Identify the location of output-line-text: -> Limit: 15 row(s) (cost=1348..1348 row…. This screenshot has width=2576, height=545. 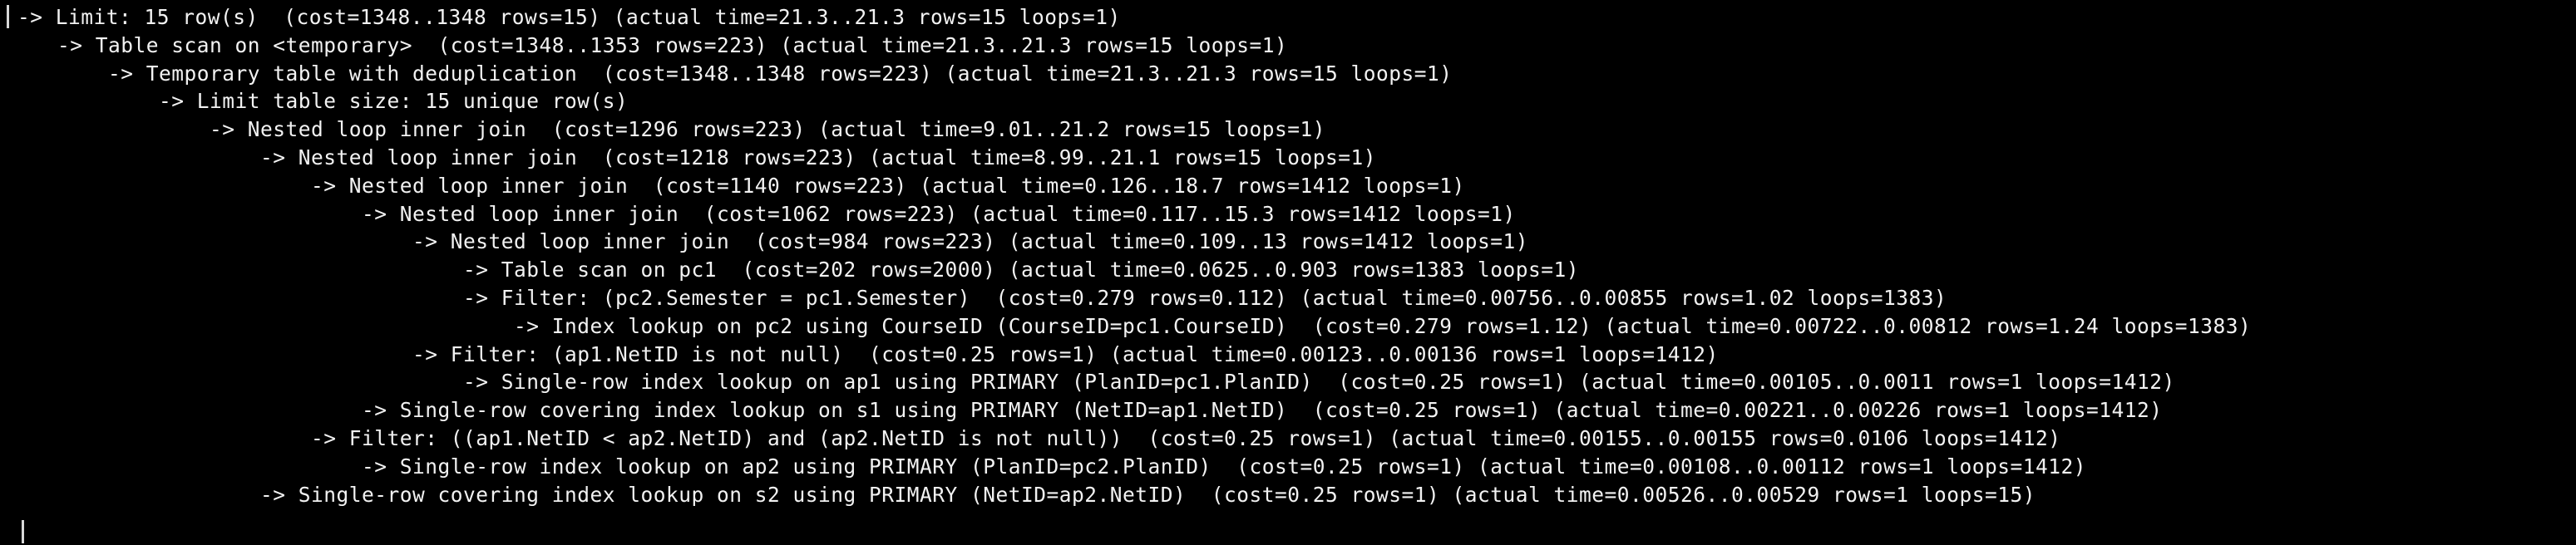
(569, 17).